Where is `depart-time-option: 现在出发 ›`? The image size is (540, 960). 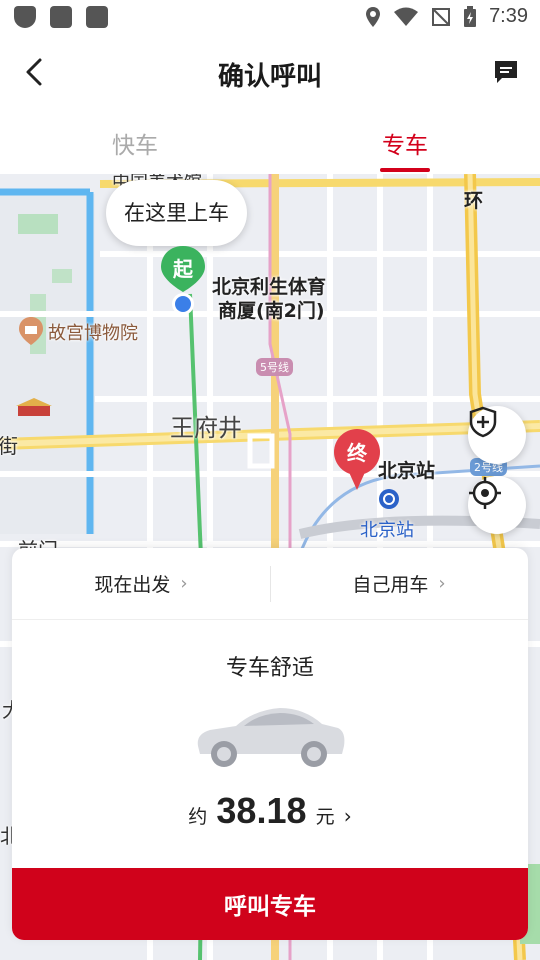
depart-time-option: 现在出发 › is located at coordinates (141, 583).